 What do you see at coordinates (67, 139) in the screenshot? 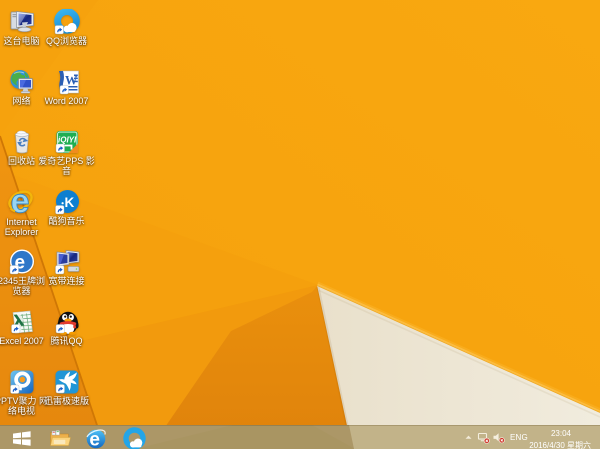
I see `svg-text: iQIYI` at bounding box center [67, 139].